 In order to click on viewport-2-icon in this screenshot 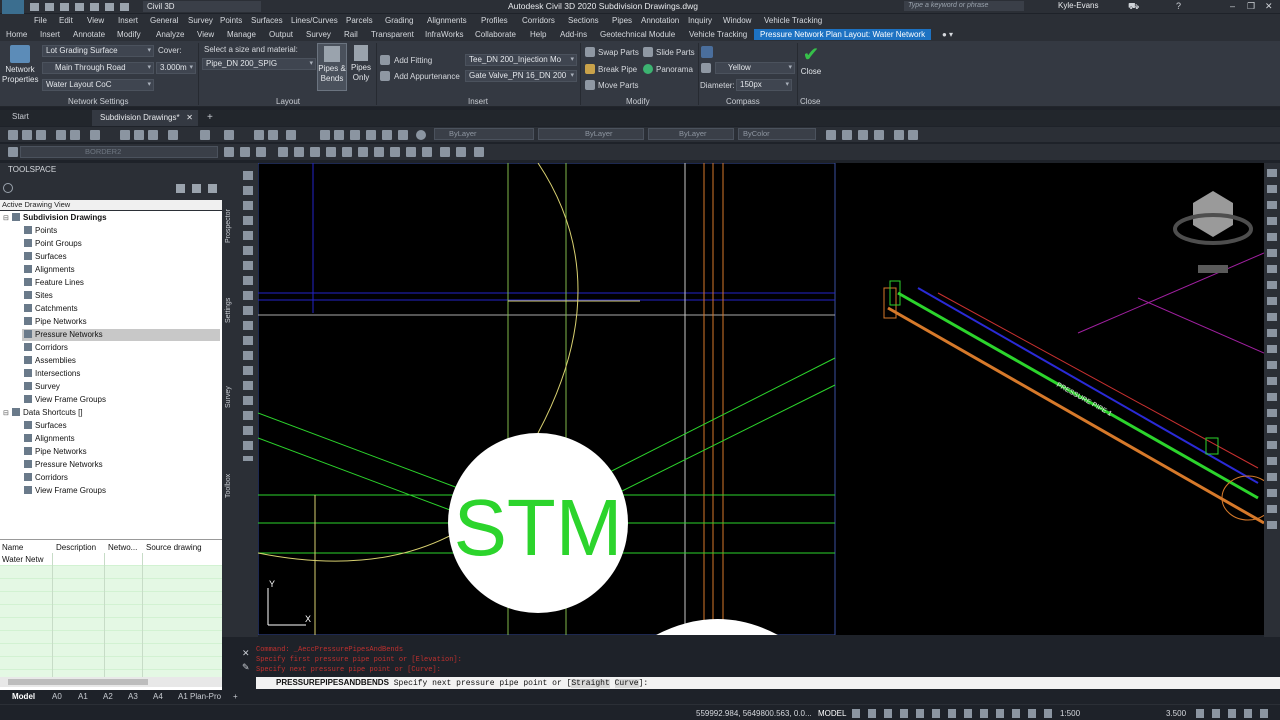, I will do `click(913, 135)`.